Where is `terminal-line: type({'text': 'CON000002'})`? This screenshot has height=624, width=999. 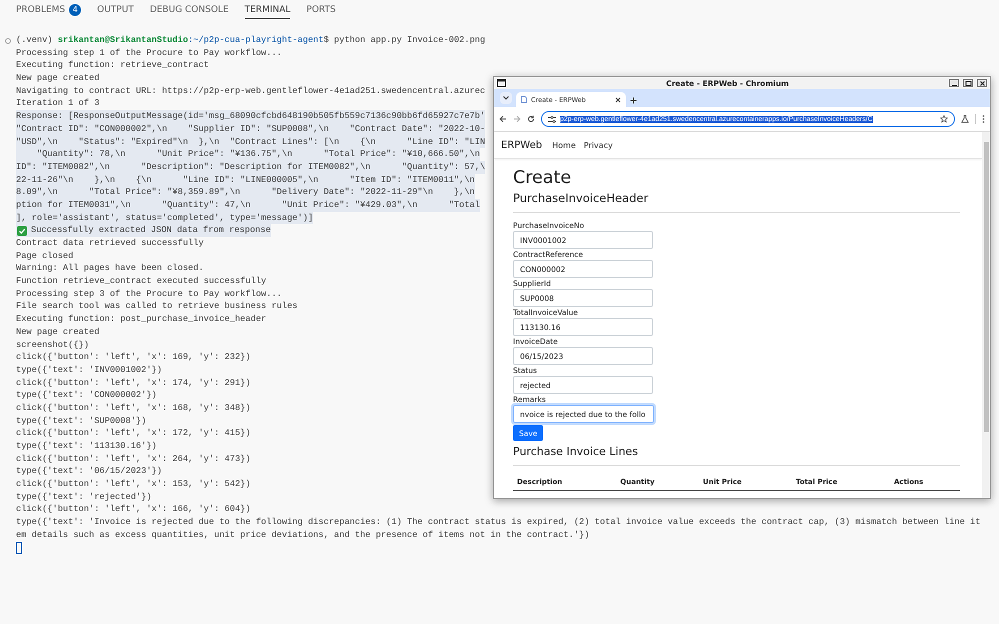
terminal-line: type({'text': 'CON000002'}) is located at coordinates (86, 395).